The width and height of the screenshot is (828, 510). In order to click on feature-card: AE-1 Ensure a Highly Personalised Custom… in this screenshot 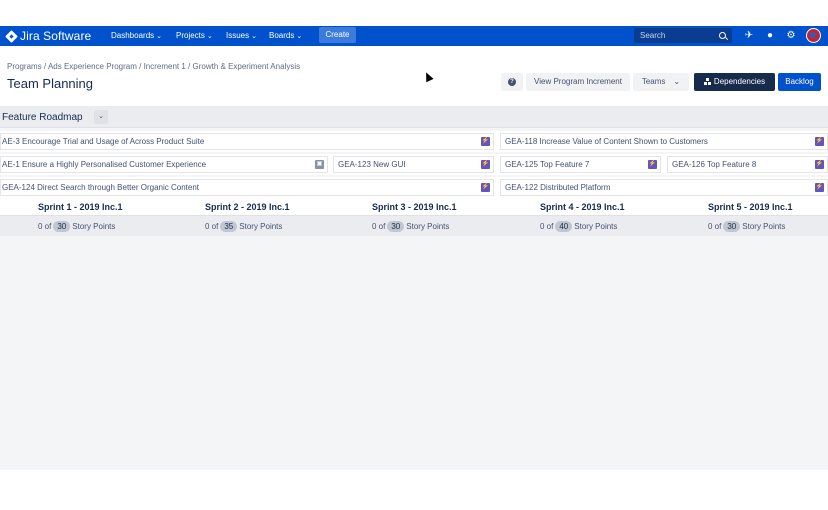, I will do `click(164, 164)`.